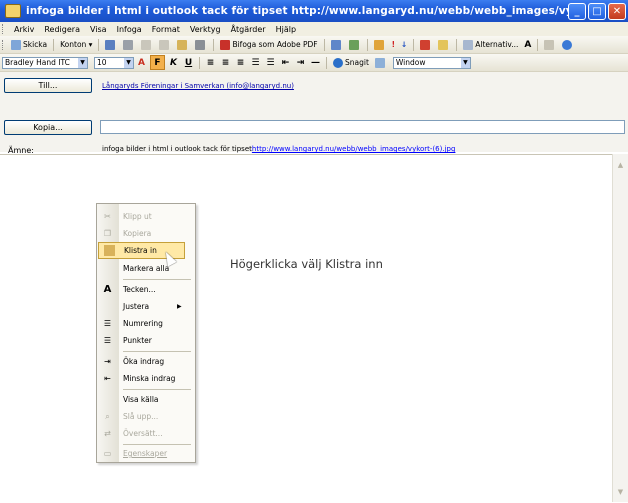 The height and width of the screenshot is (503, 628). I want to click on importance-low-button: ↓, so click(404, 44).